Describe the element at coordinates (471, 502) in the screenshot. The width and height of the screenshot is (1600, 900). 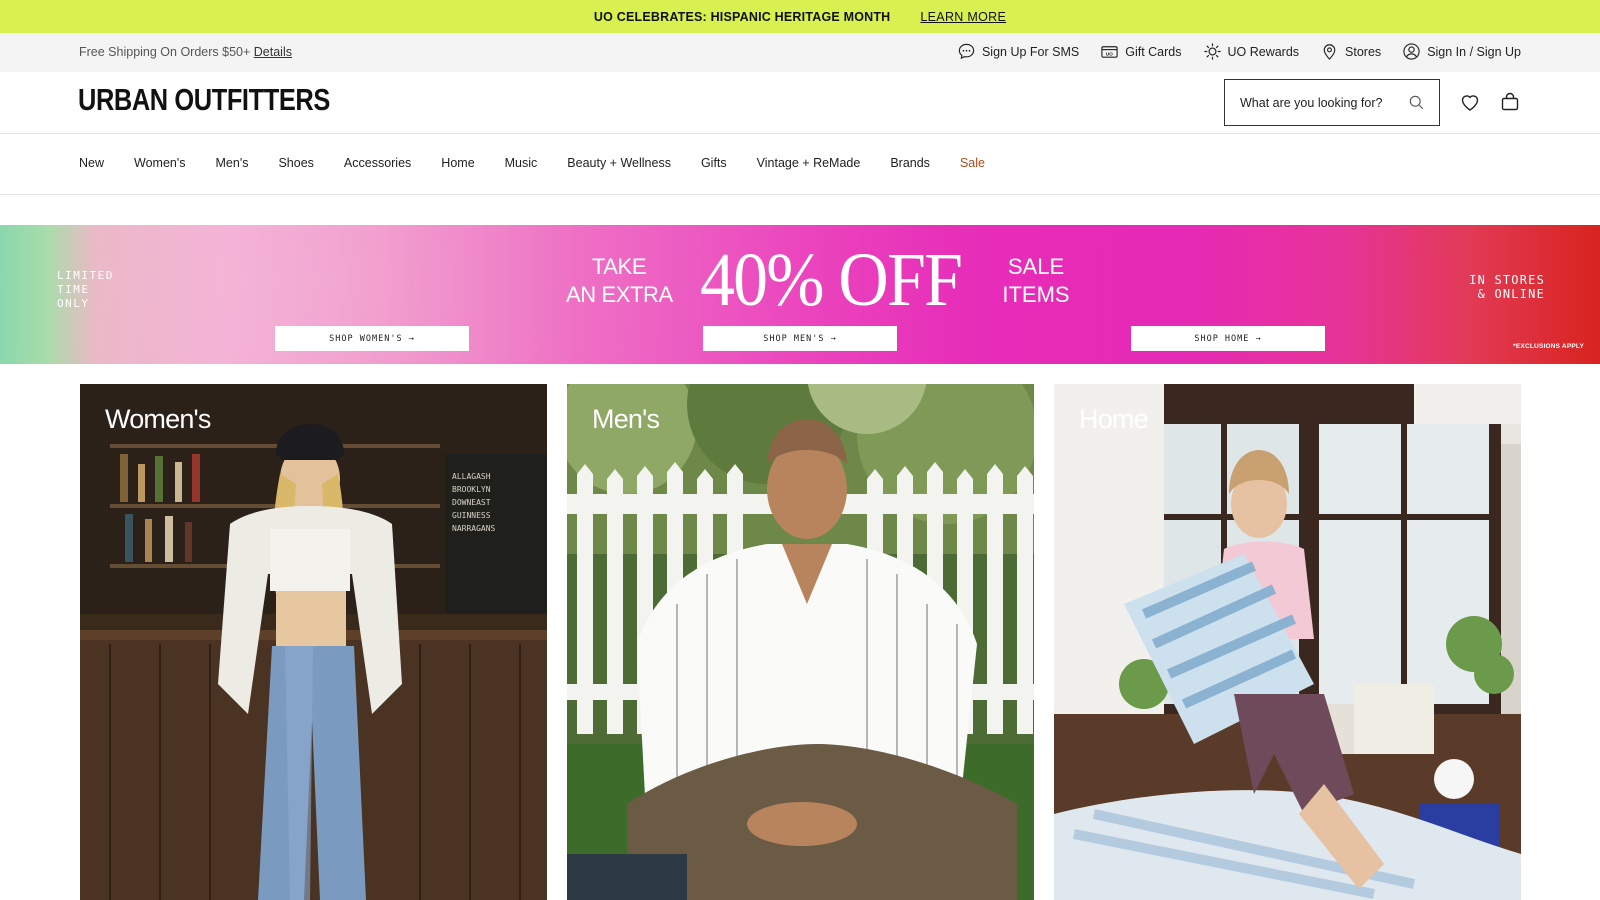
I see `svg-text: DOWNEAST` at that location.